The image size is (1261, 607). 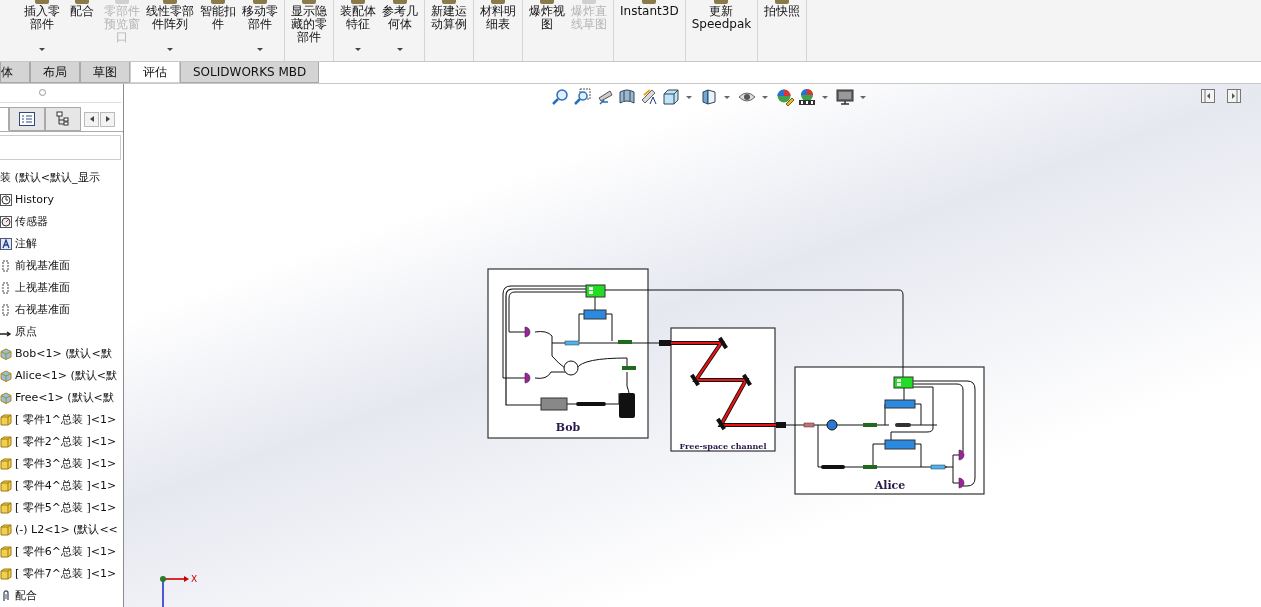 I want to click on tree-item: Free<1> (默认<默, so click(x=64, y=398).